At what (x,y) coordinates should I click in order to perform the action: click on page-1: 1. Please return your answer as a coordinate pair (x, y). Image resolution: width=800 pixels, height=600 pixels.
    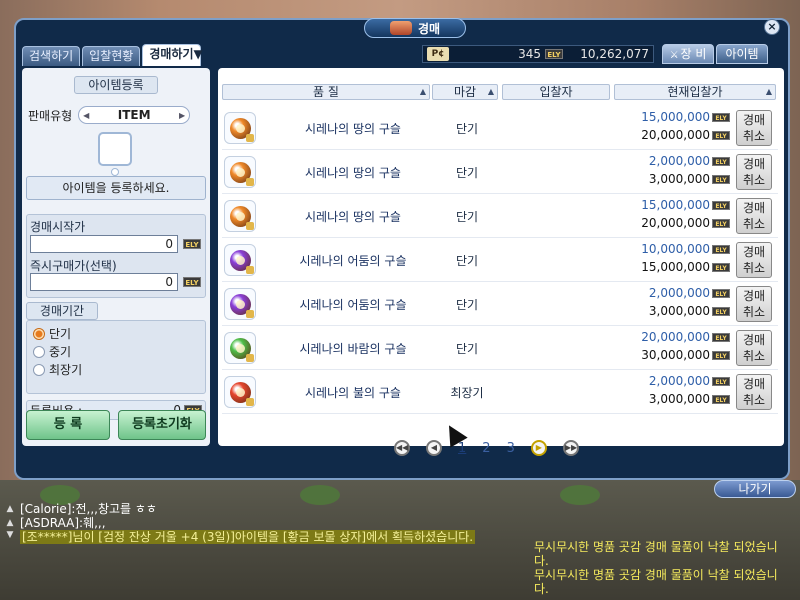
    Looking at the image, I should click on (462, 448).